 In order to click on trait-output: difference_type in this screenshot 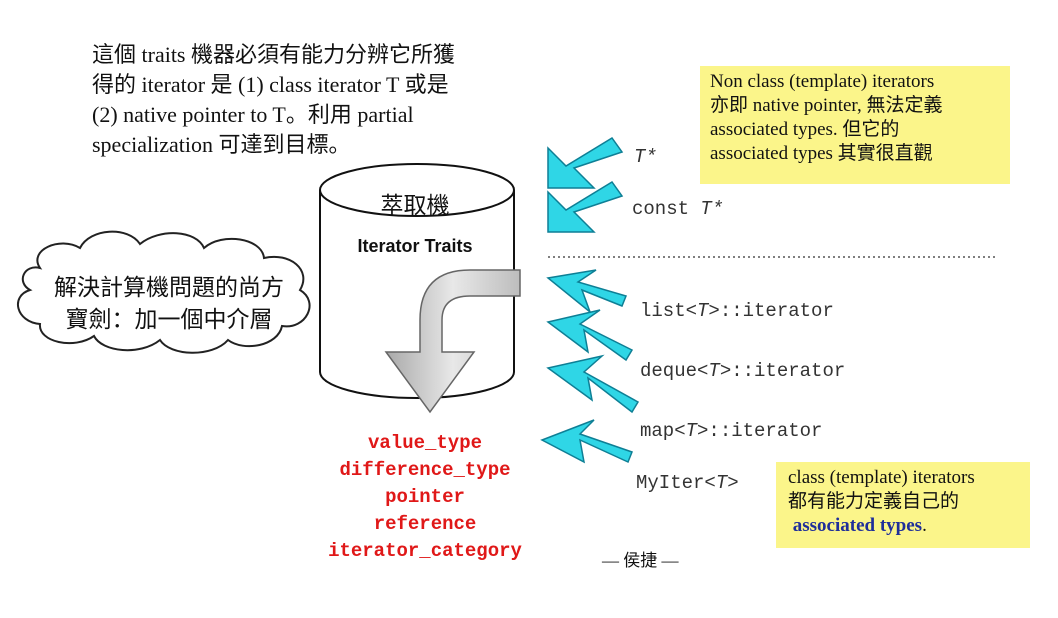, I will do `click(425, 470)`.